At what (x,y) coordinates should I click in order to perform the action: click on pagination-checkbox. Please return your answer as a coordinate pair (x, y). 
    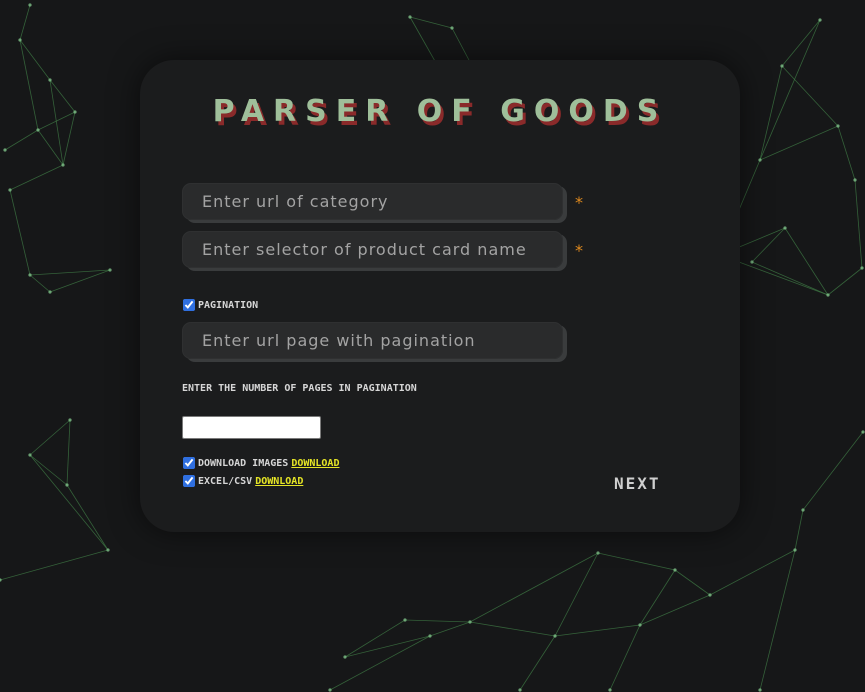
    Looking at the image, I should click on (189, 305).